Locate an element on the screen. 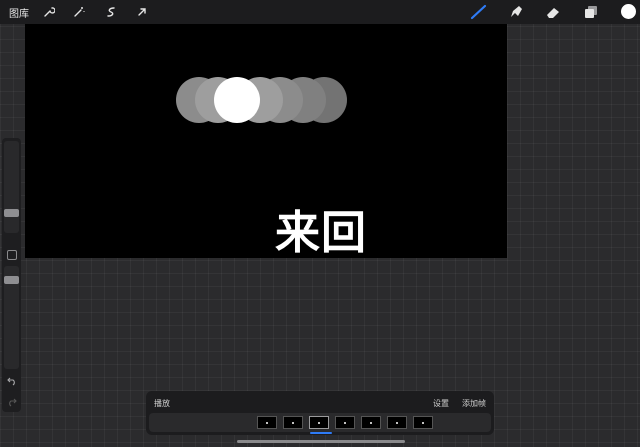  gallery-button: 图库 is located at coordinates (19, 12).